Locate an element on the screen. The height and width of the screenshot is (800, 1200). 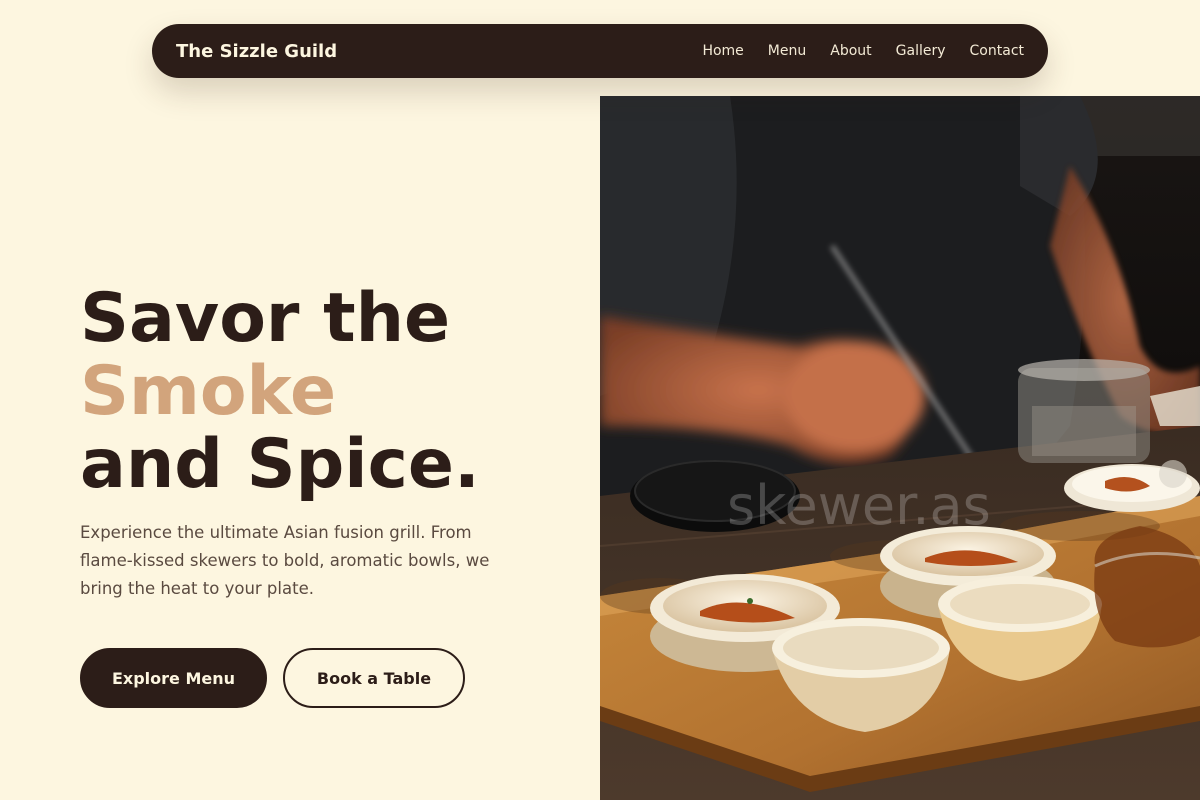
headline-line-1: Savor the is located at coordinates (265, 318).